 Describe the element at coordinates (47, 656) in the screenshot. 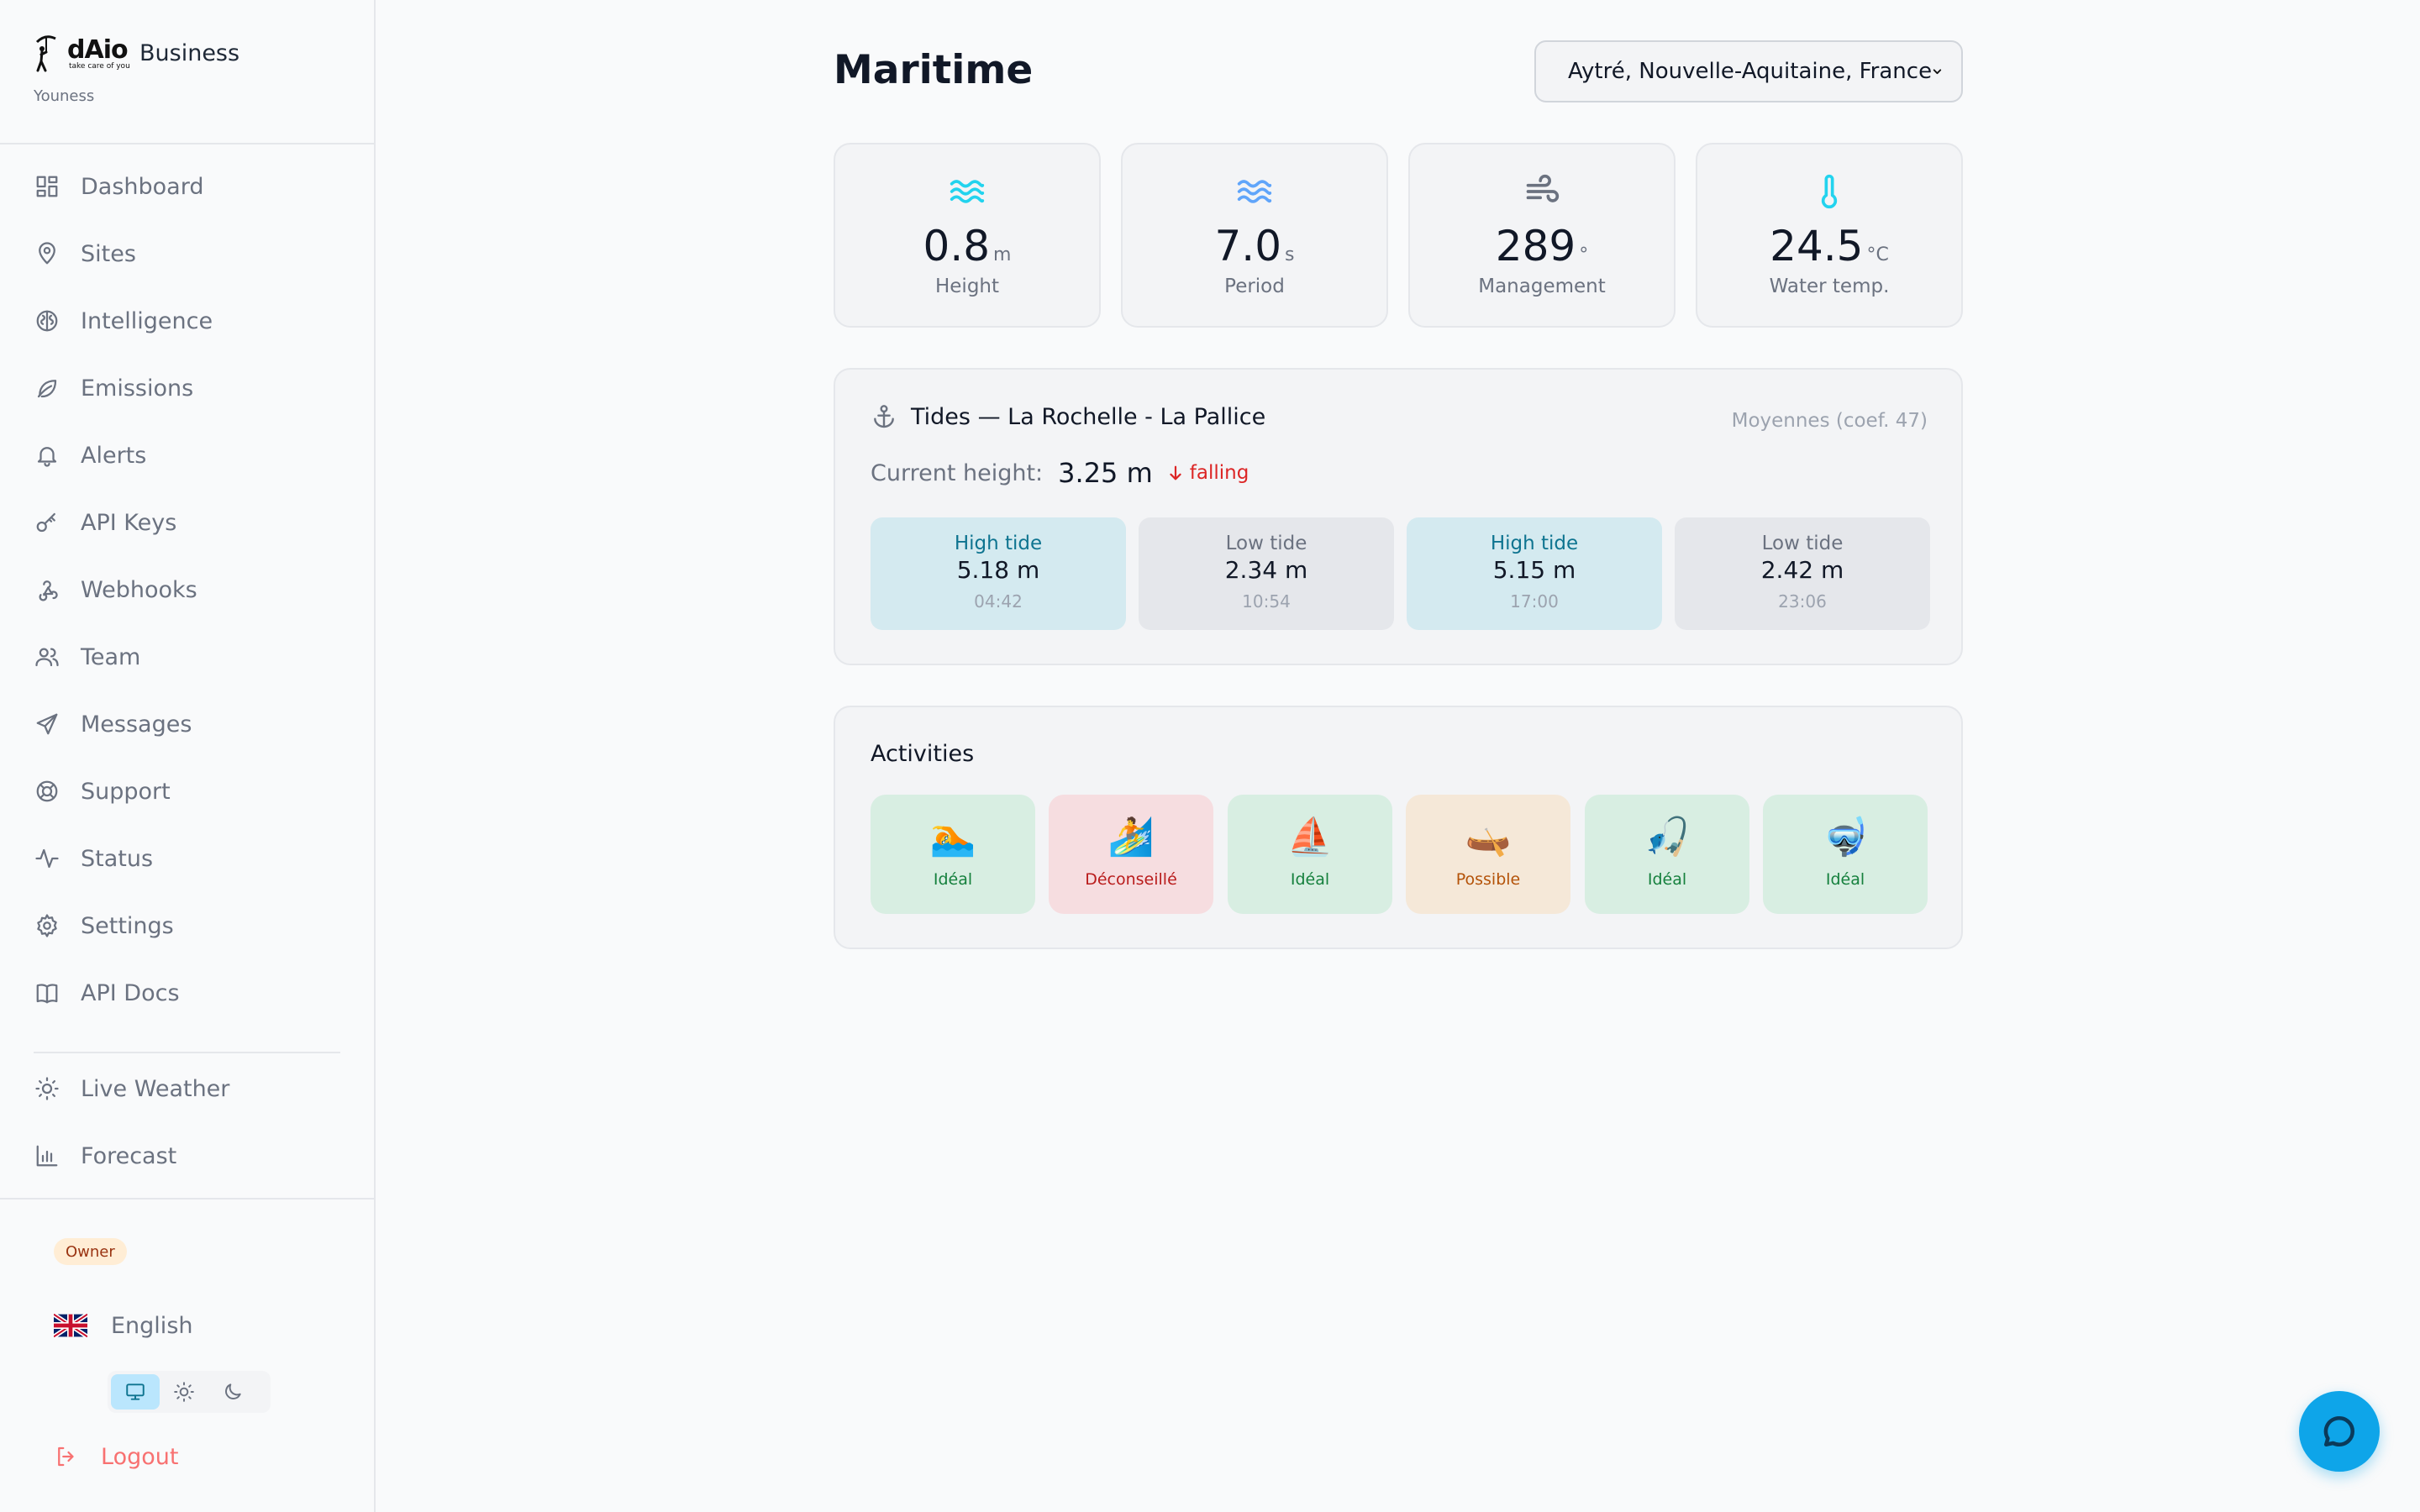

I see `users-icon` at that location.